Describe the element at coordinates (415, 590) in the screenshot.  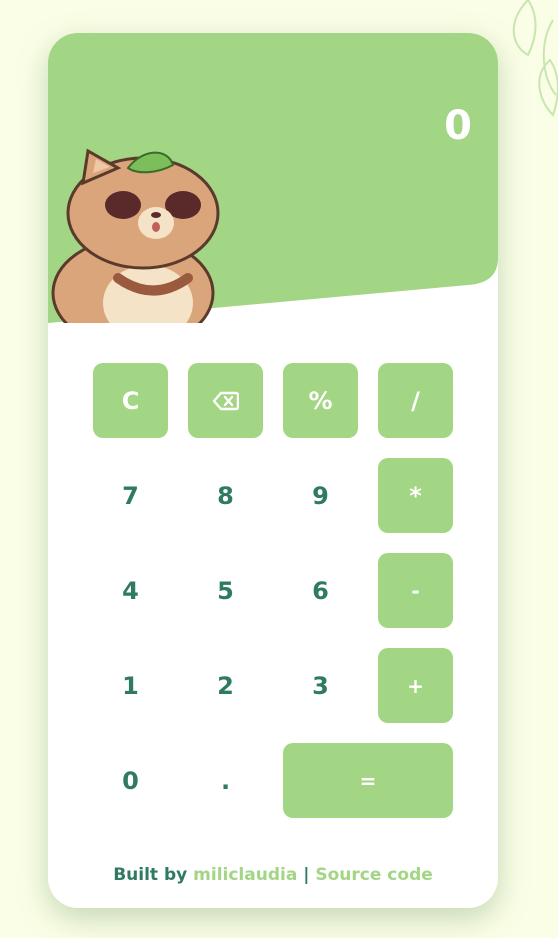
I see `subtract-button: -` at that location.